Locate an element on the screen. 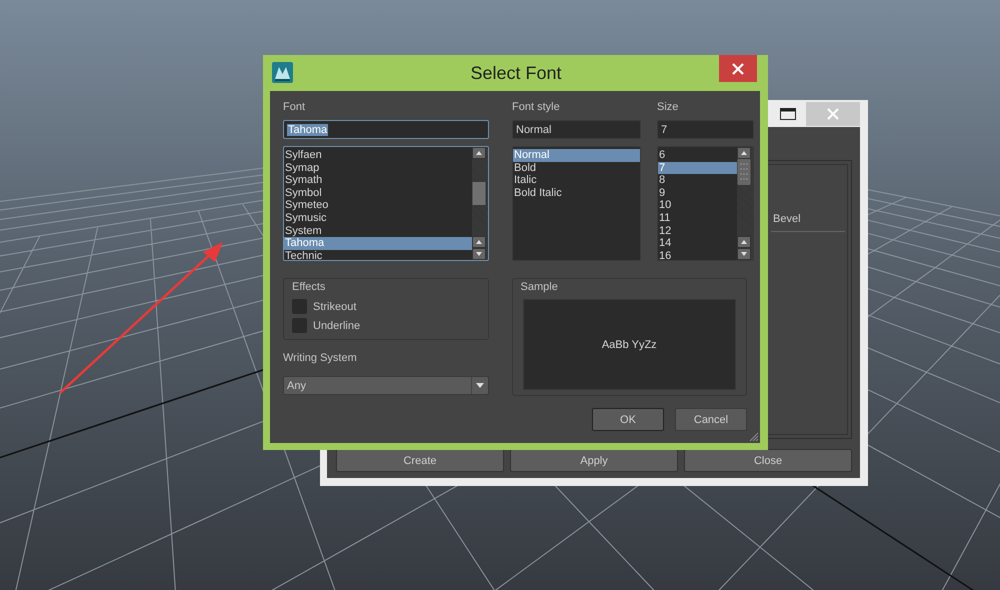  sample-preview: AaBb YyZz is located at coordinates (629, 344).